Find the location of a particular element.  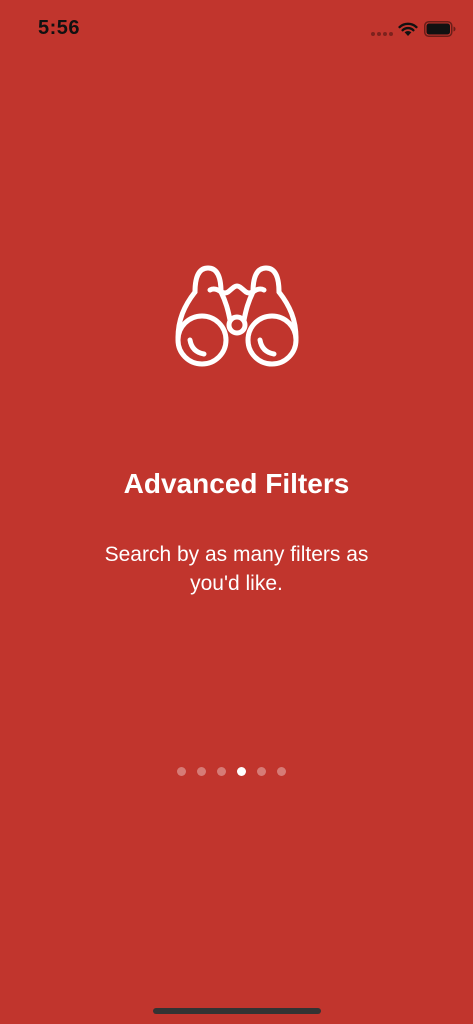

wifi-icon is located at coordinates (408, 29).